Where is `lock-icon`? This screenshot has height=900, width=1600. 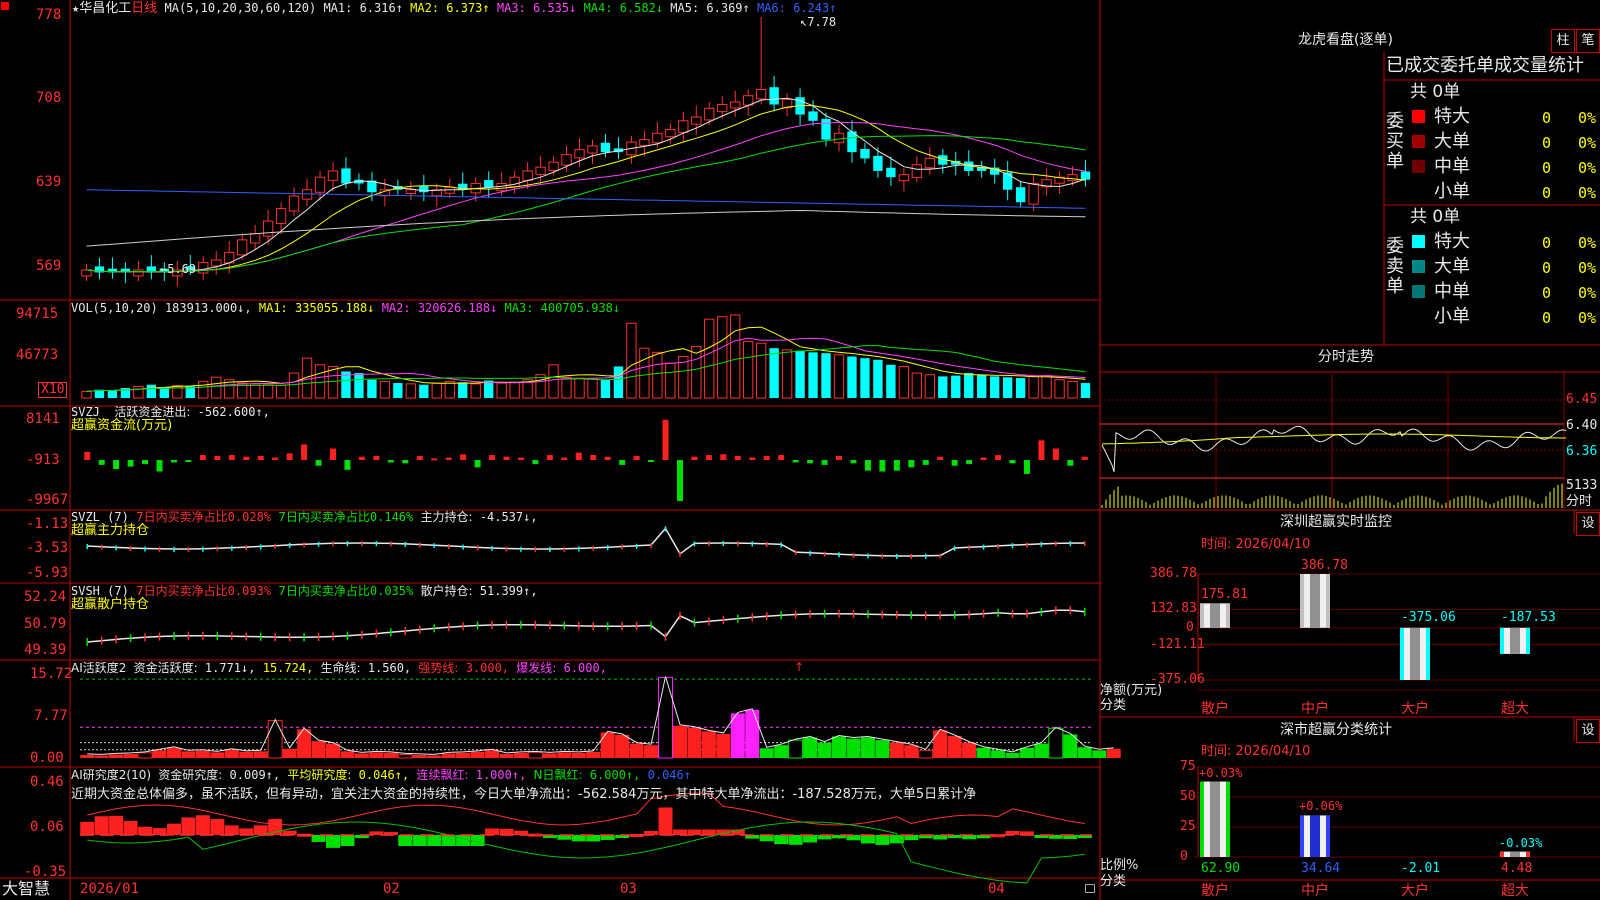 lock-icon is located at coordinates (1090, 888).